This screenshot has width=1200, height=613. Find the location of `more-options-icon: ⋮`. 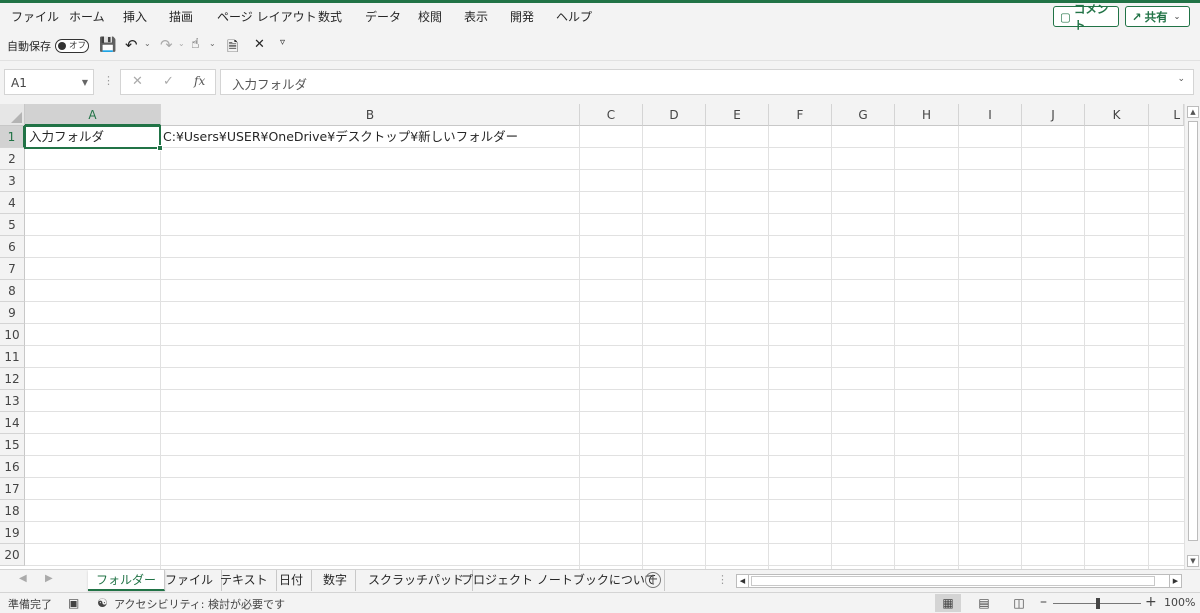

more-options-icon: ⋮ is located at coordinates (108, 80).